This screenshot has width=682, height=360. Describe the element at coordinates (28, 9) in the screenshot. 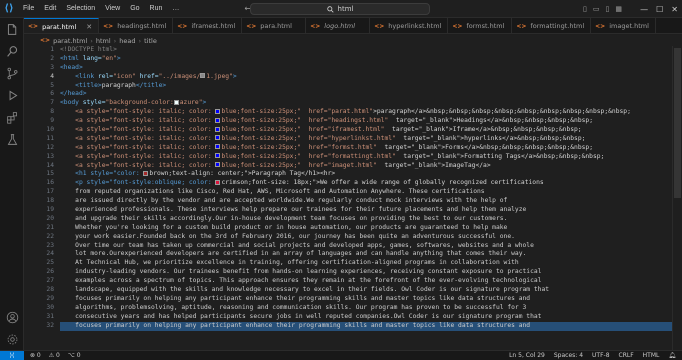

I see `menu-file: File` at that location.